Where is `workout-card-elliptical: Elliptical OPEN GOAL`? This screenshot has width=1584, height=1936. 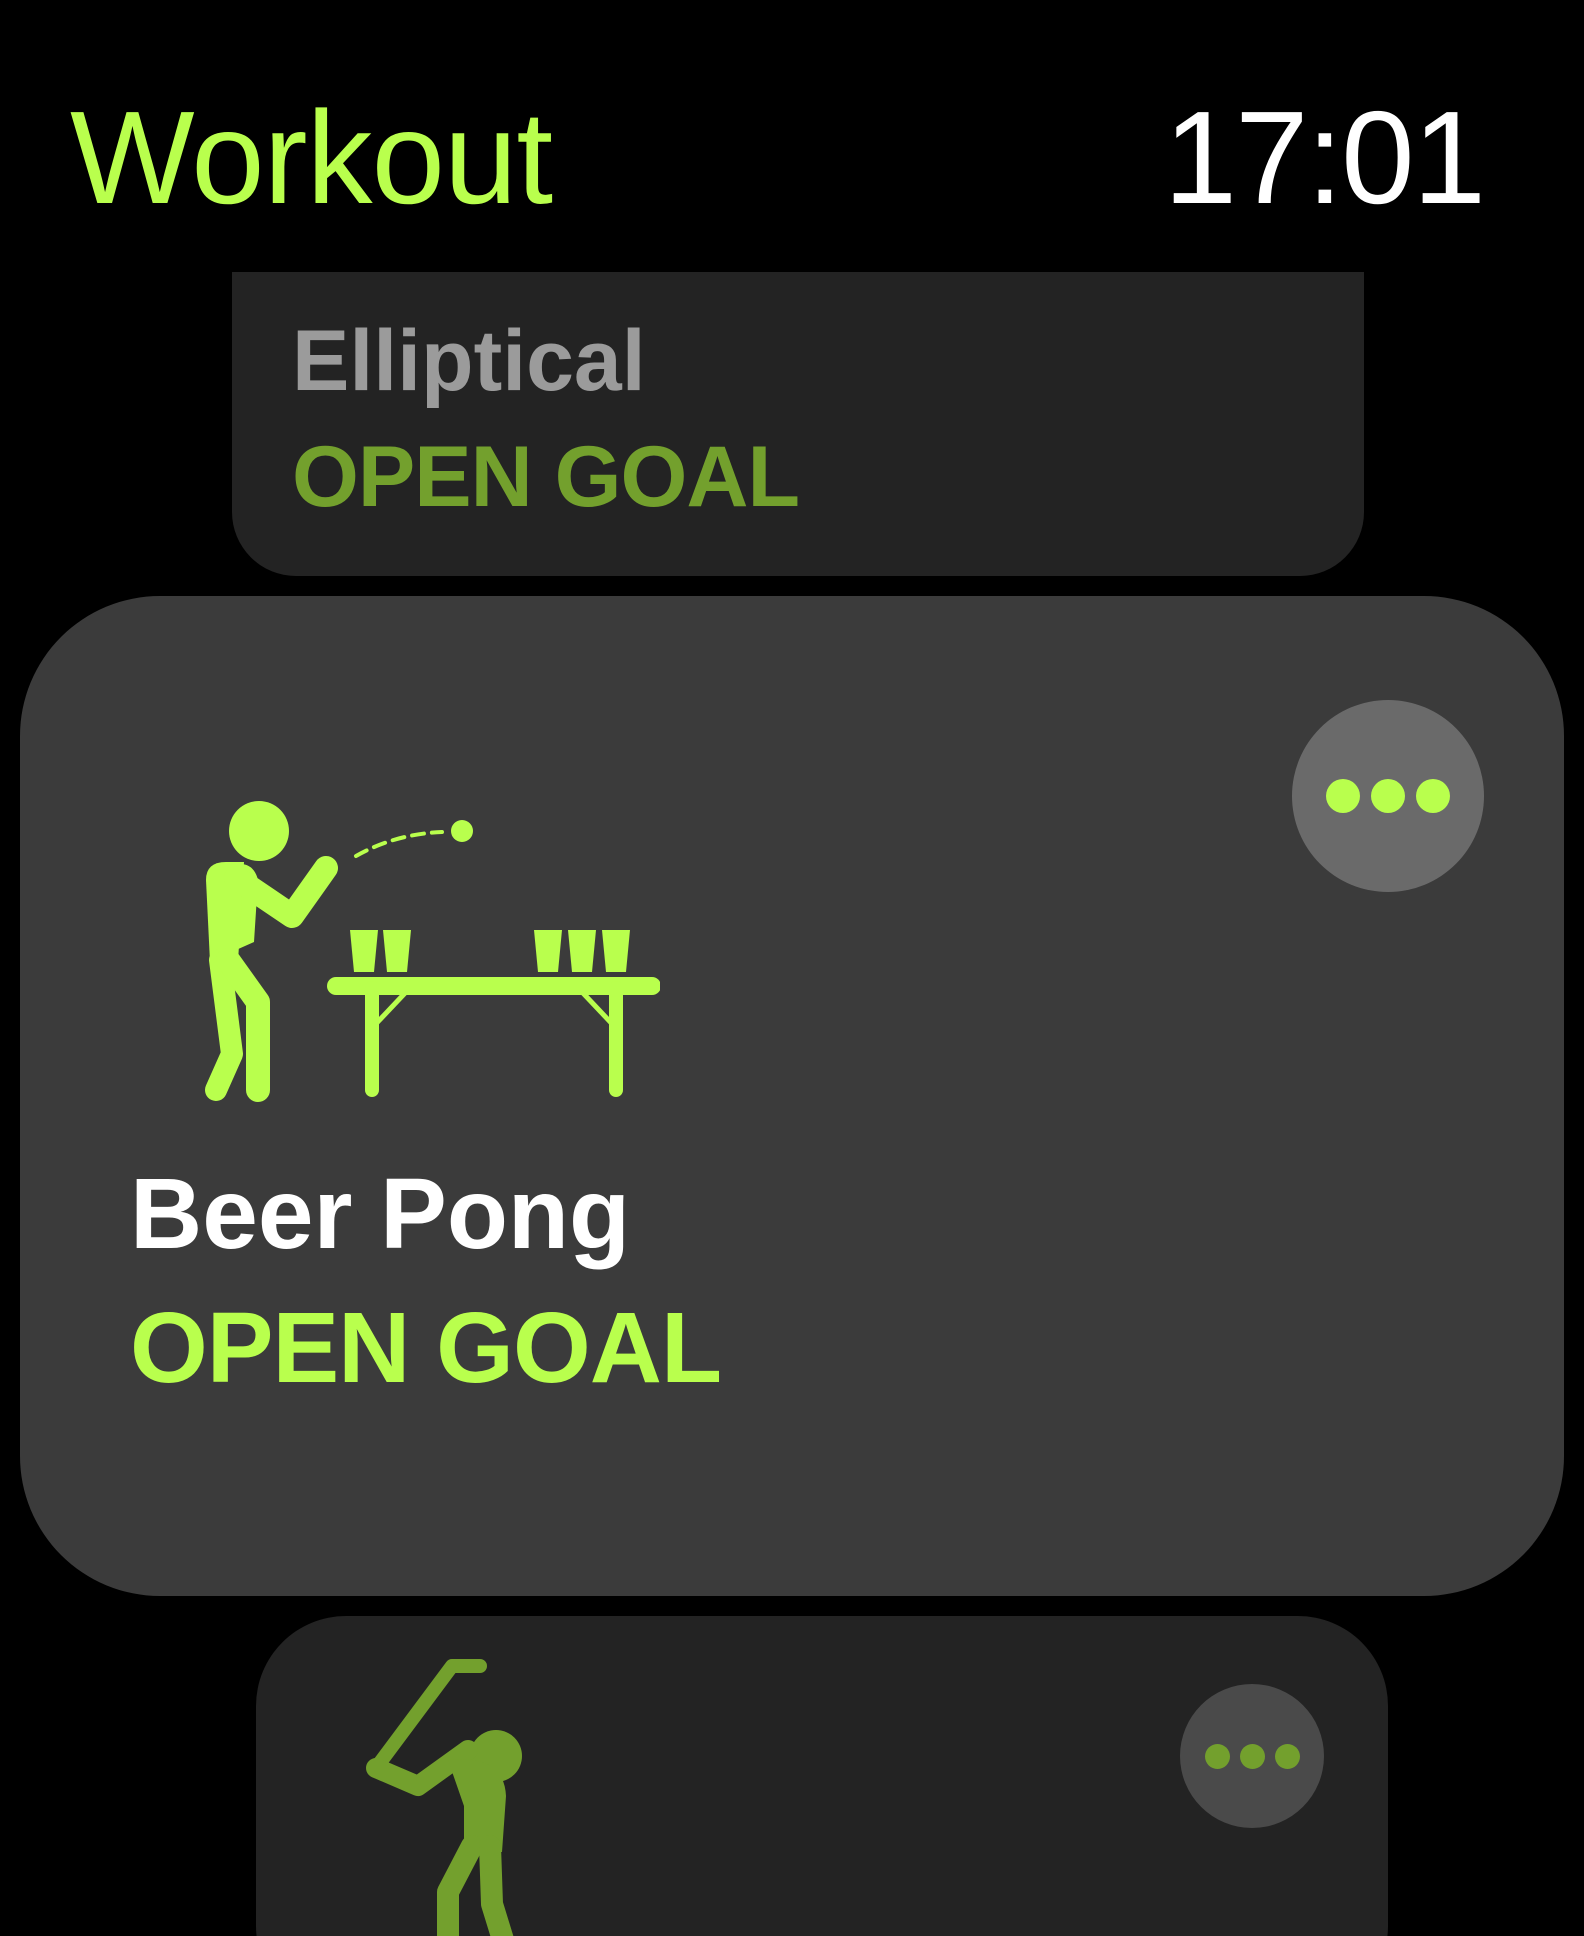
workout-card-elliptical: Elliptical OPEN GOAL is located at coordinates (798, 424).